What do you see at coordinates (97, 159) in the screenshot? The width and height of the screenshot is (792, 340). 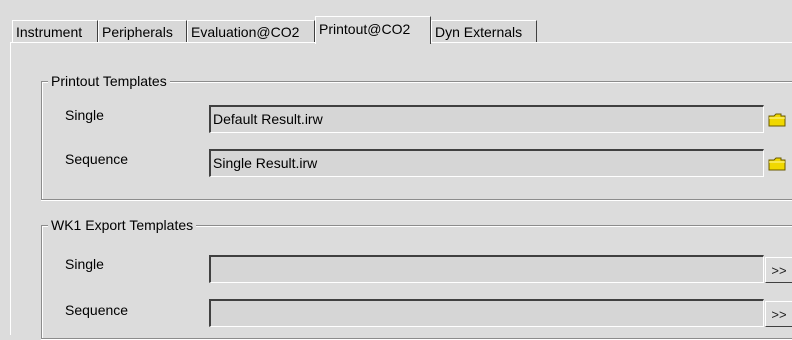 I see `printout-sequence-label: Sequence` at bounding box center [97, 159].